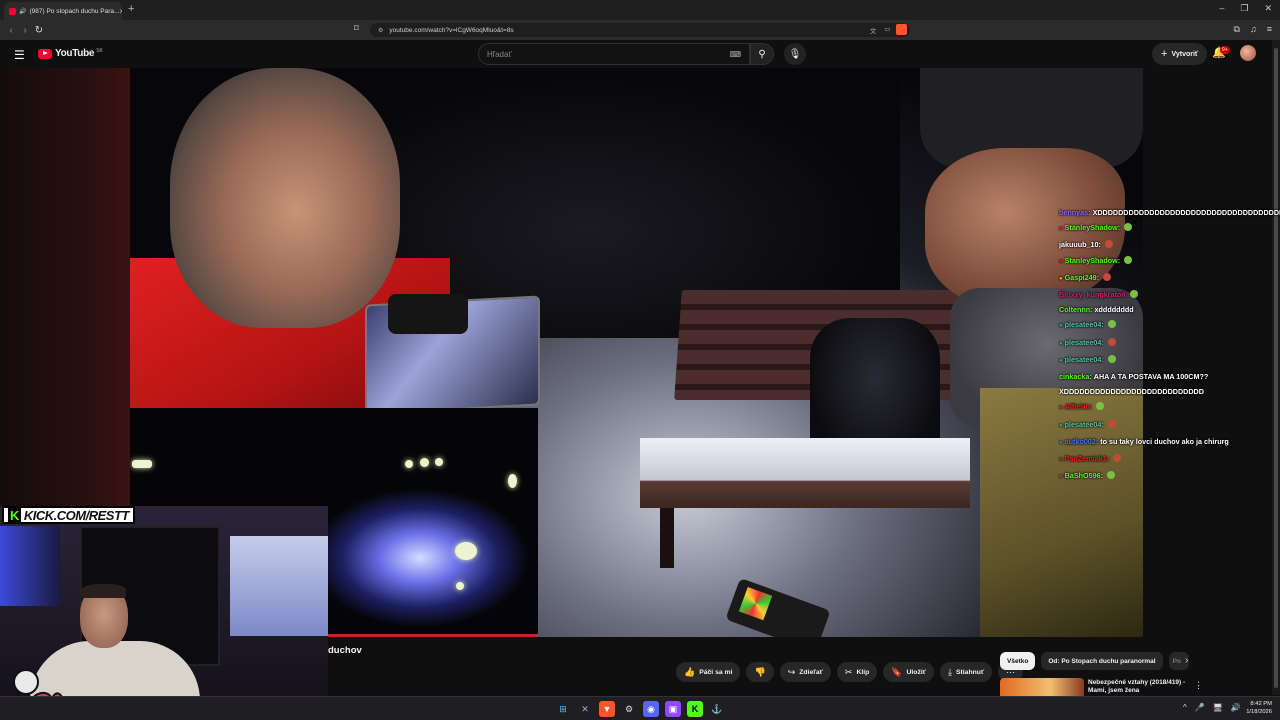 The image size is (1280, 720). I want to click on search-button: ⚲, so click(762, 54).